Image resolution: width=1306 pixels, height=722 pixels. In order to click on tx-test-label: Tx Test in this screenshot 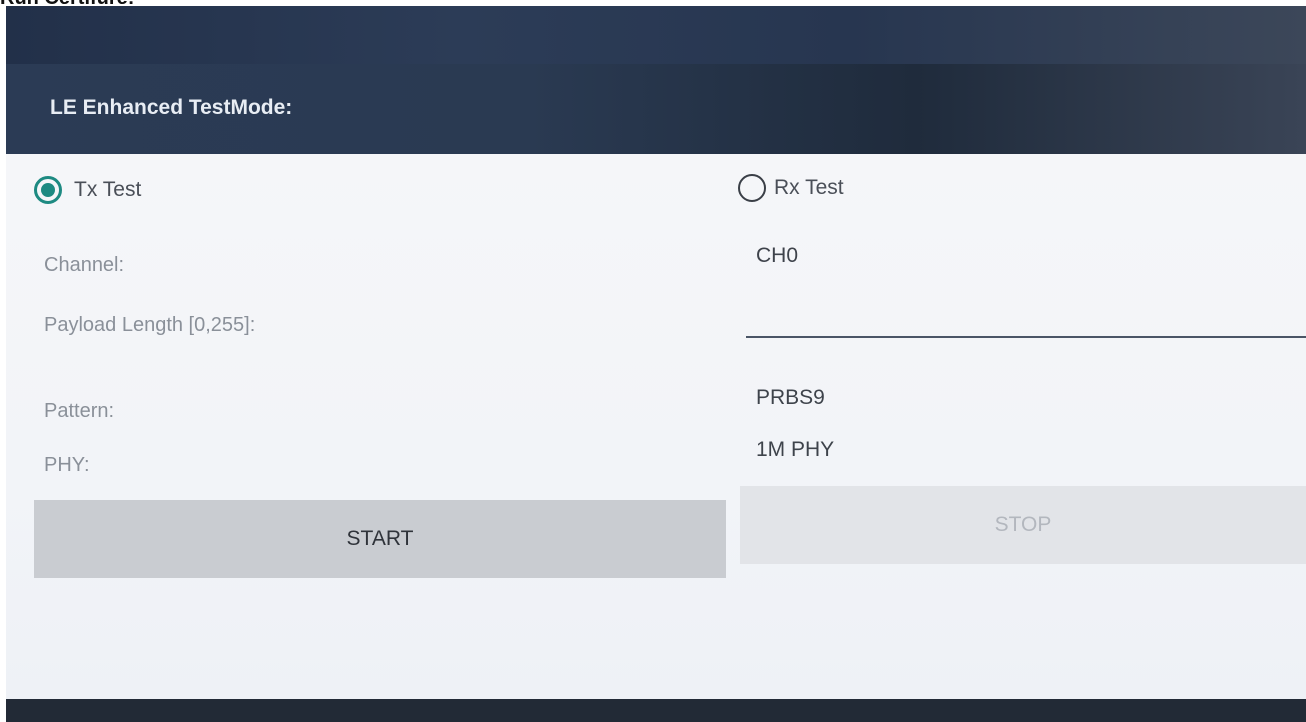, I will do `click(108, 189)`.